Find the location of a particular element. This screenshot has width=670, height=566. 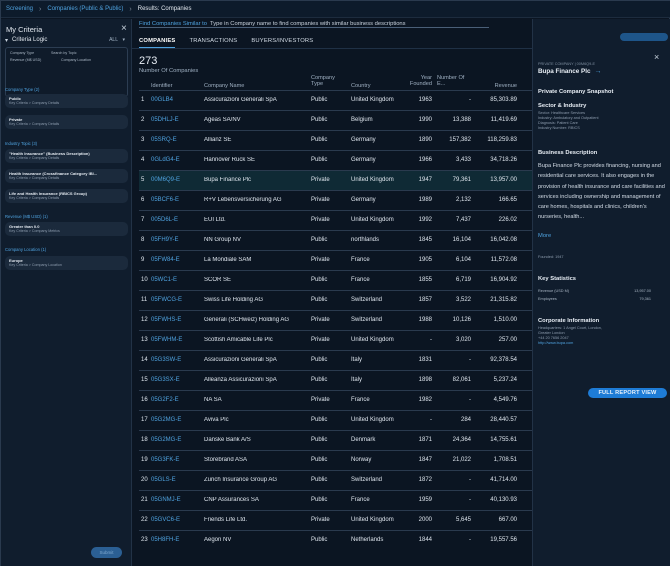

col-revenue: Revenue is located at coordinates (498, 86).